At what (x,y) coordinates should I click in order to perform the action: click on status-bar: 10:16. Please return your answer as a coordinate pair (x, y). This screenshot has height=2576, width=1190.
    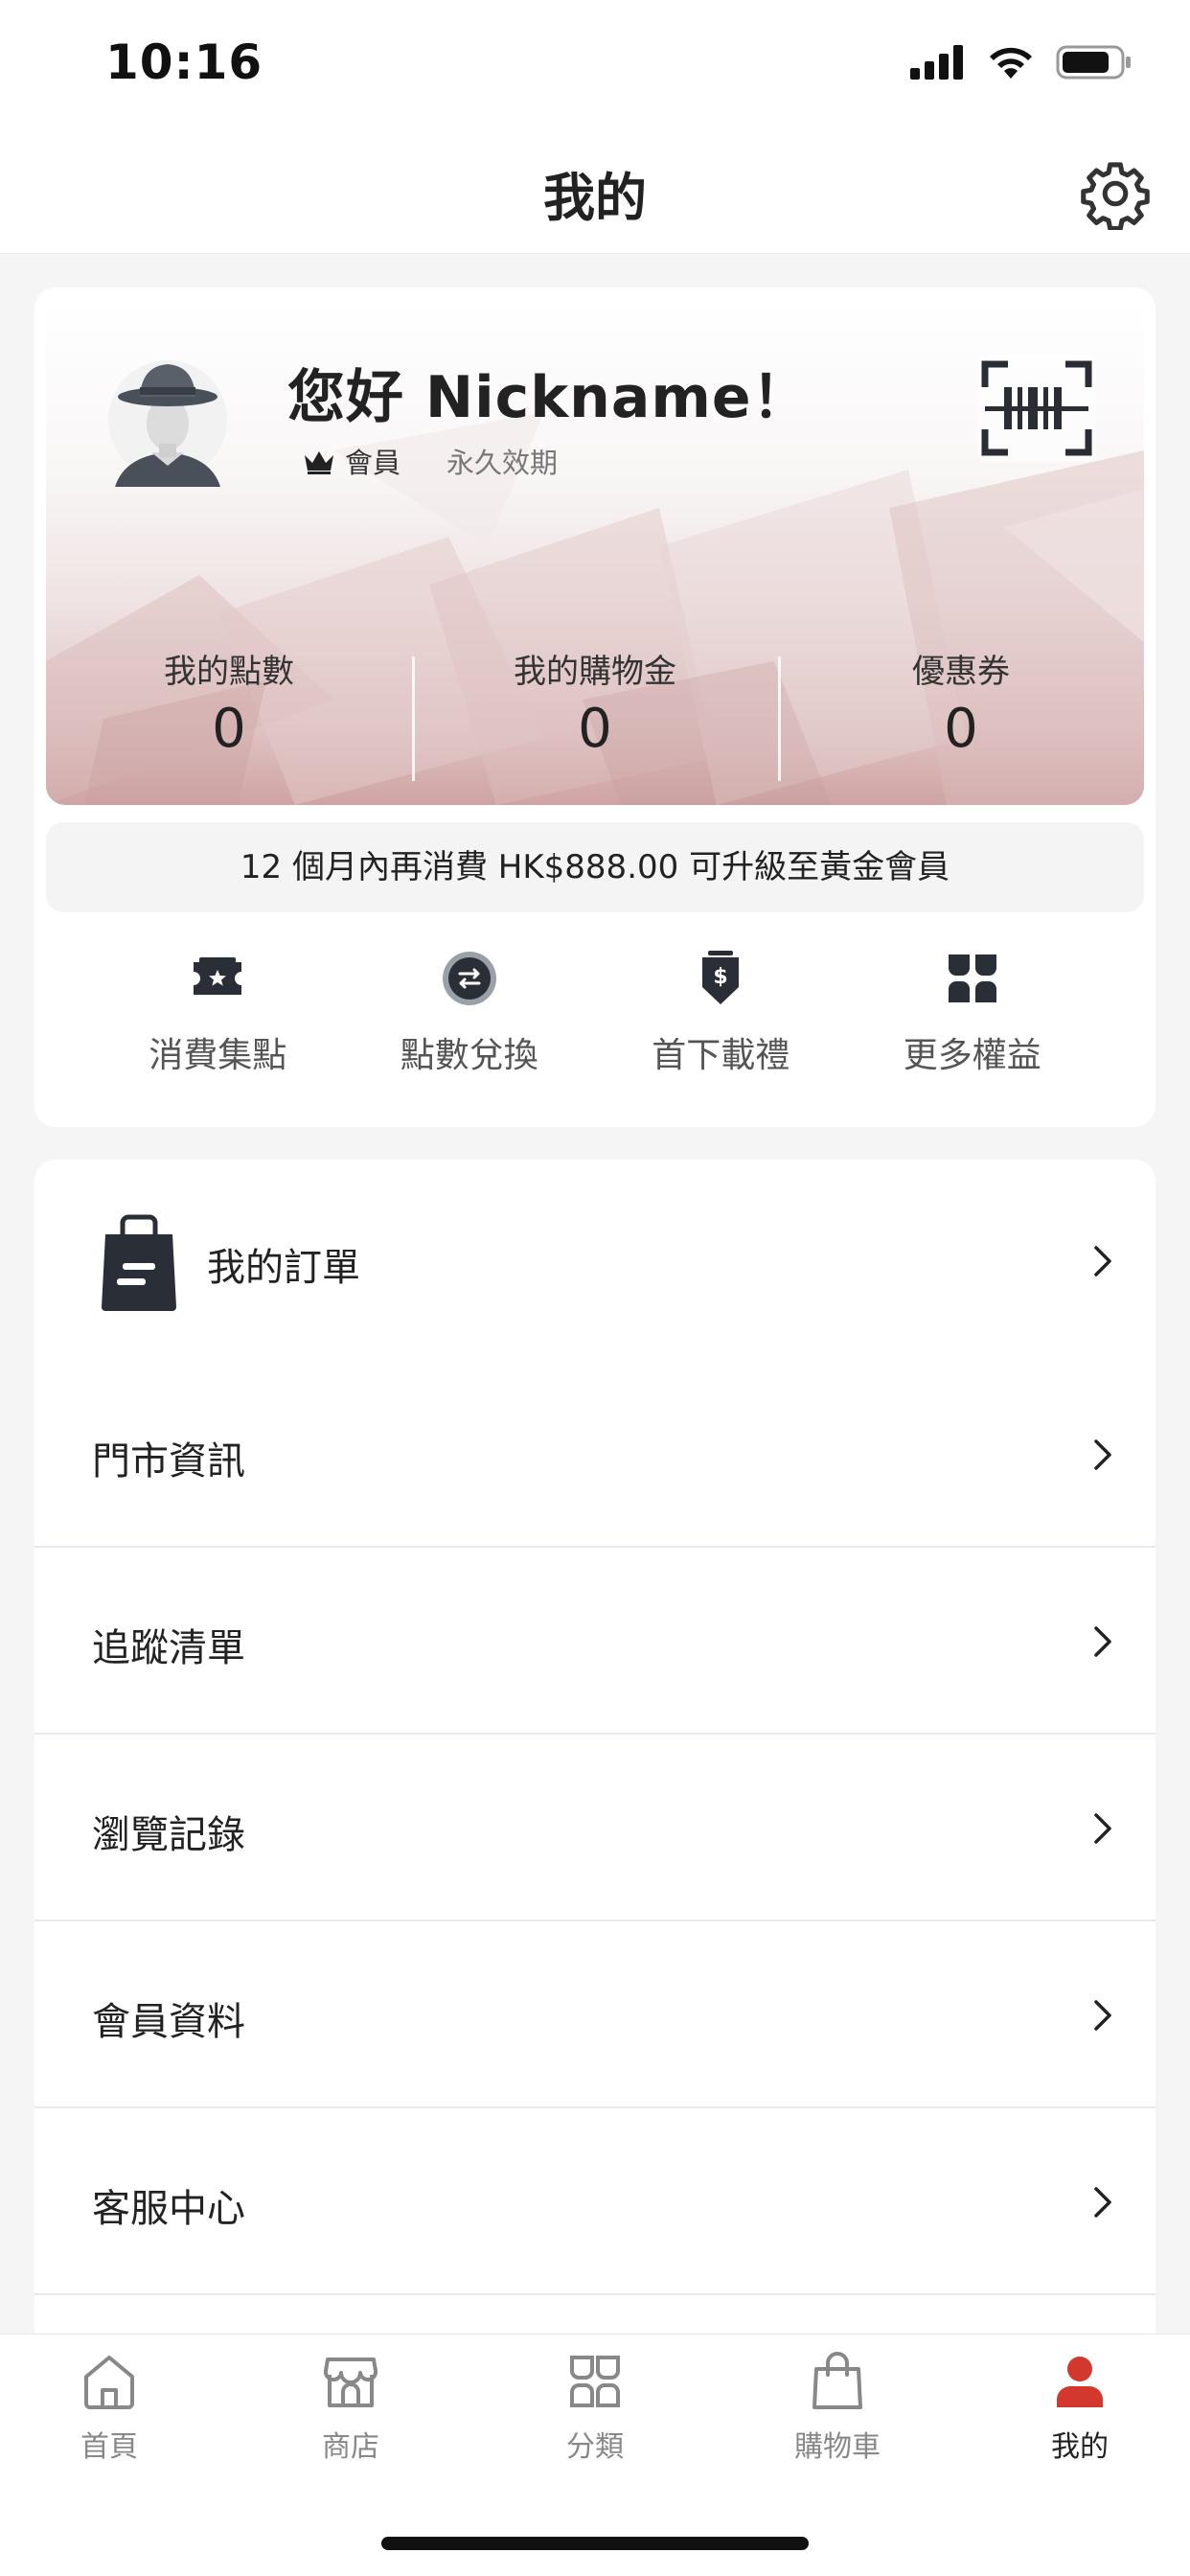
    Looking at the image, I should click on (595, 67).